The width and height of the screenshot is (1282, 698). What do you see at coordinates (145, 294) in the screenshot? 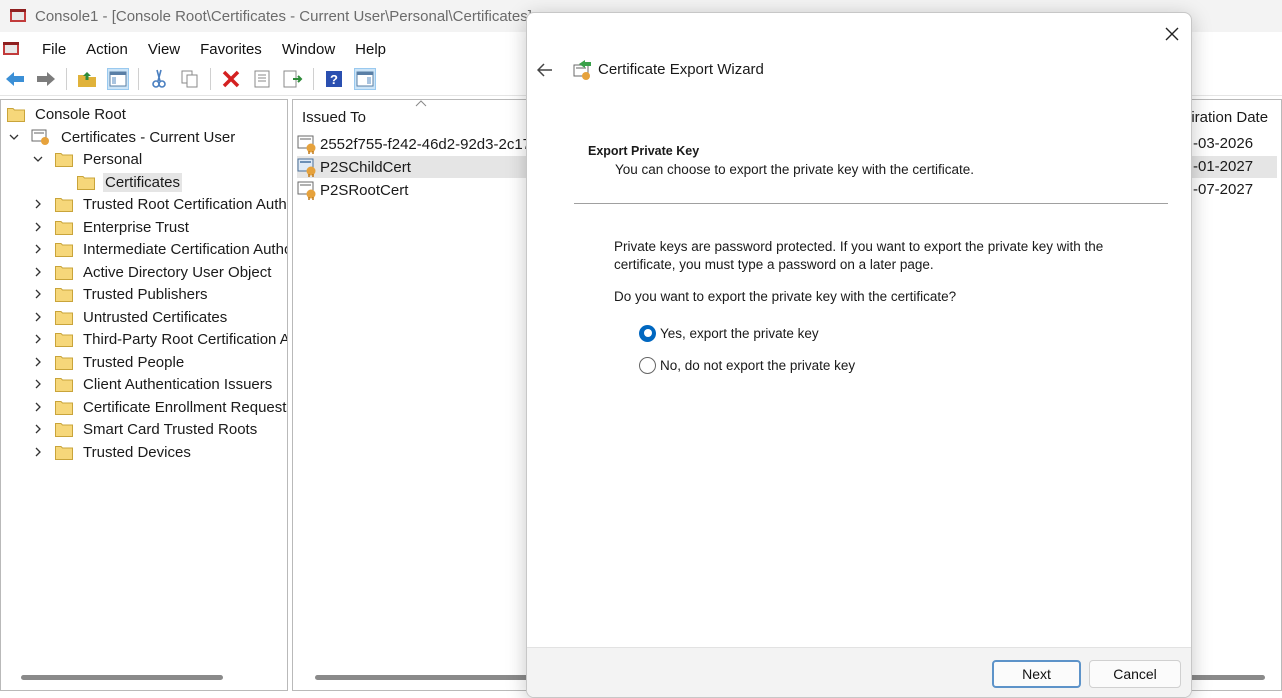
I see `tree-label: Trusted Publishers` at bounding box center [145, 294].